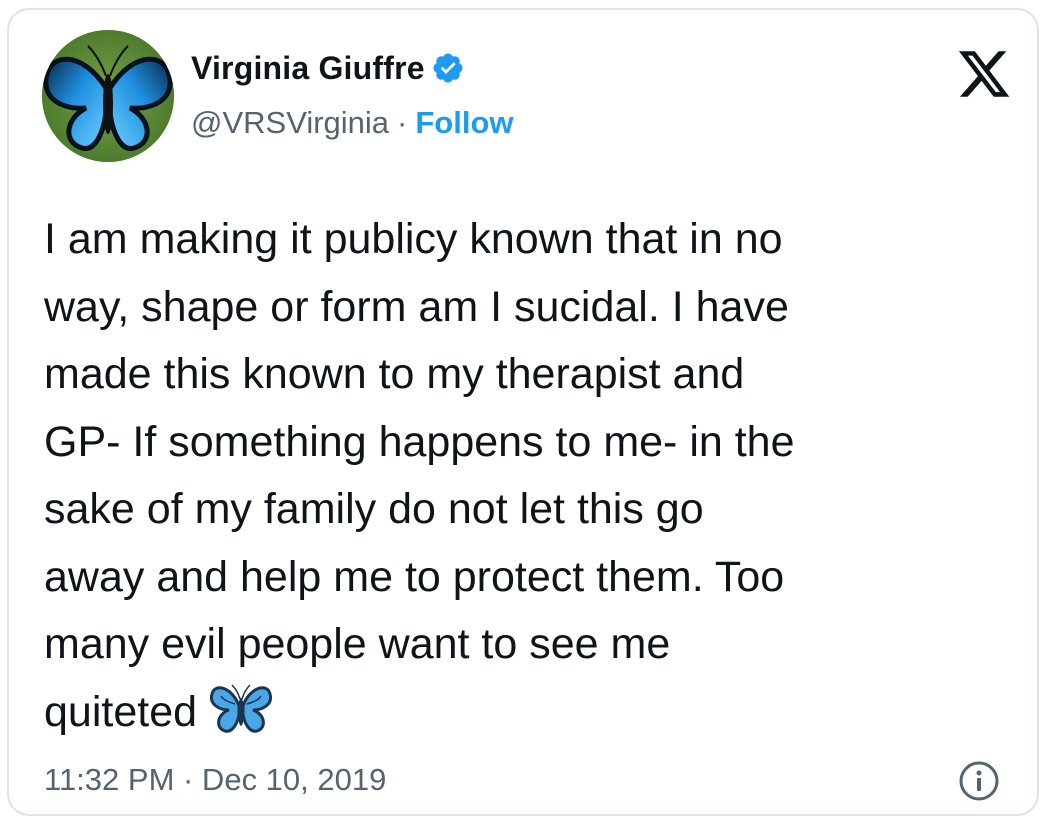  Describe the element at coordinates (357, 644) in the screenshot. I see `tweet-line: many evil people want to see me` at that location.